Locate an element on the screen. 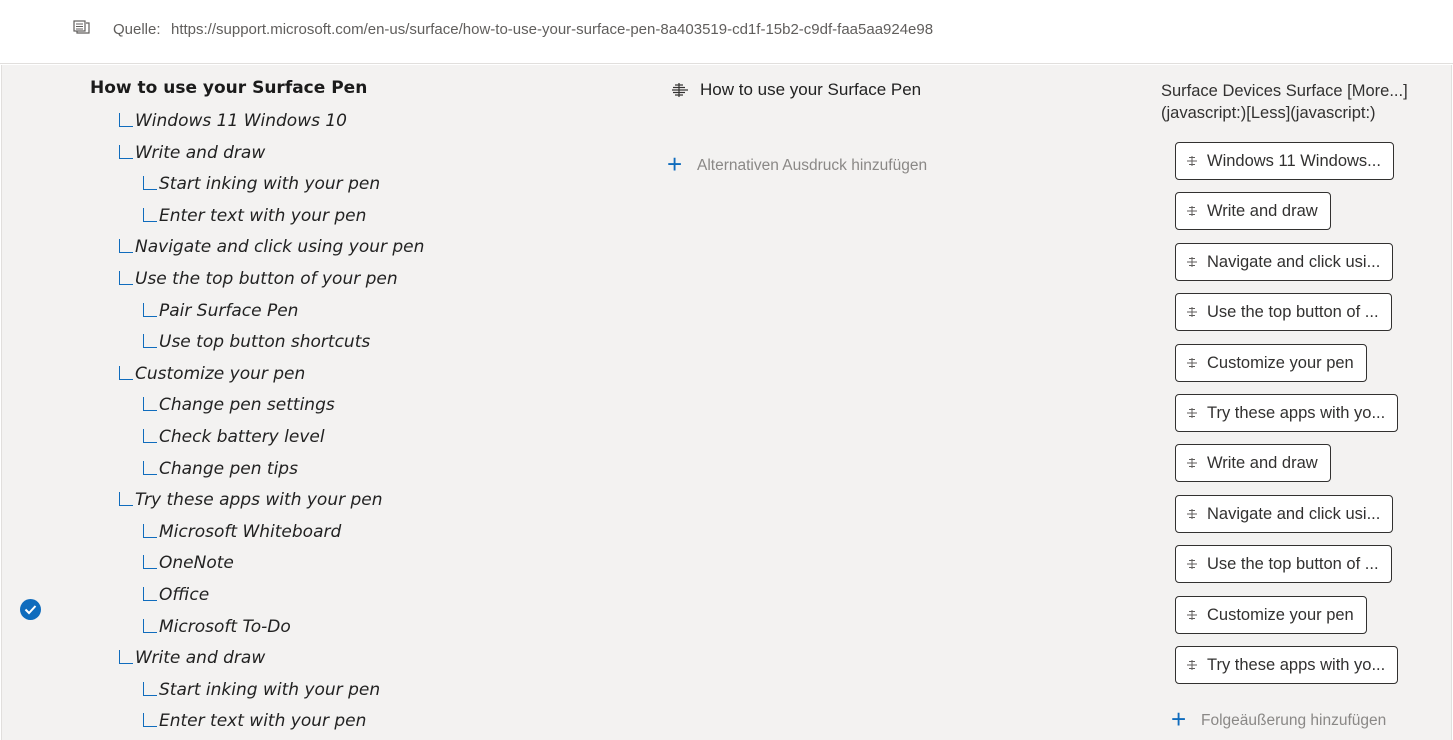  tree-node-label: Check battery level is located at coordinates (242, 437).